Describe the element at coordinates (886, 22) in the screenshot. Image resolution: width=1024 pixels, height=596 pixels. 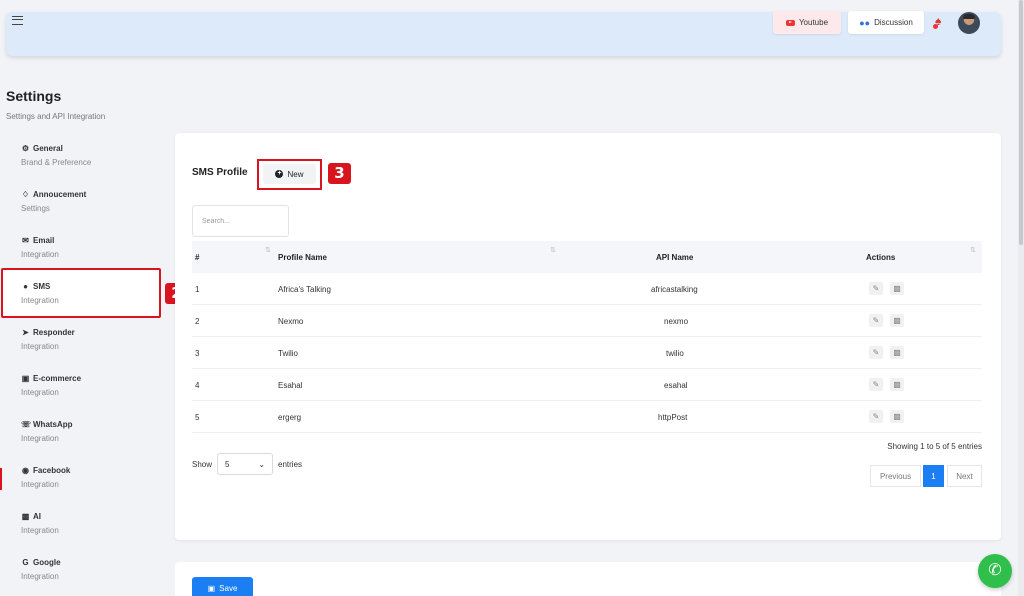
I see `discussion-button: ●● Discussion` at that location.